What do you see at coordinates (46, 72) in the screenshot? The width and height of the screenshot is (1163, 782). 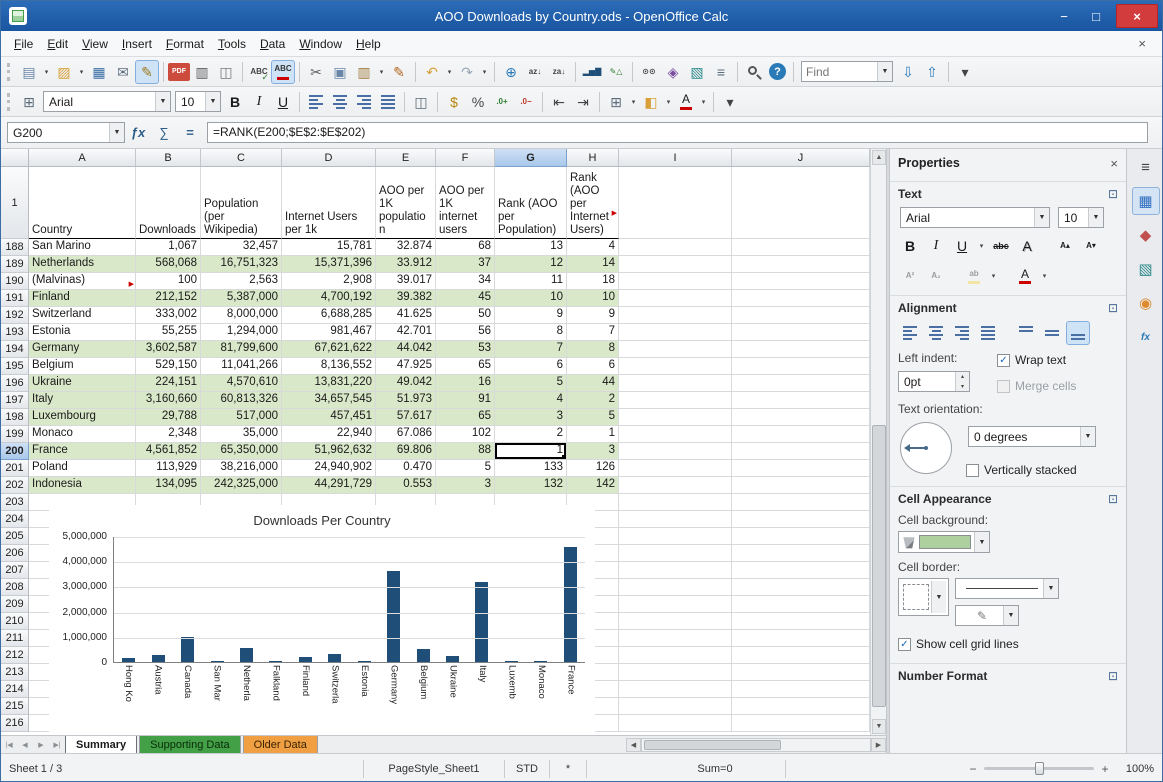 I see `new-document-dropdown-icon: ▾` at bounding box center [46, 72].